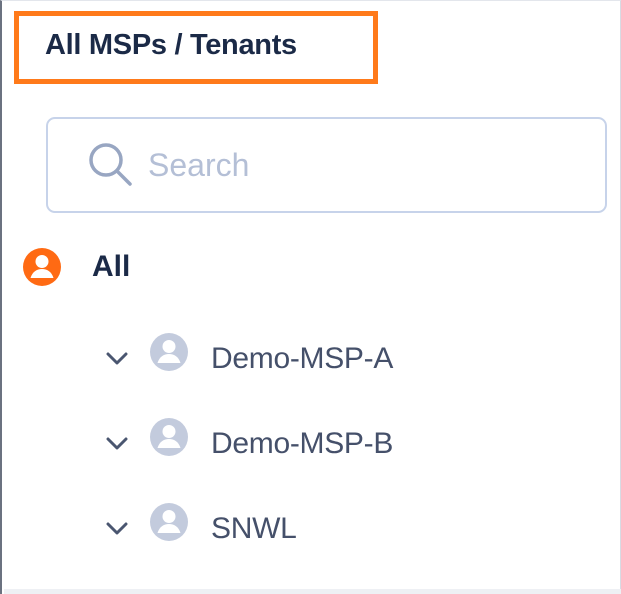 The height and width of the screenshot is (594, 621). Describe the element at coordinates (302, 443) in the screenshot. I see `tree-item-label: Demo-MSP-B` at that location.